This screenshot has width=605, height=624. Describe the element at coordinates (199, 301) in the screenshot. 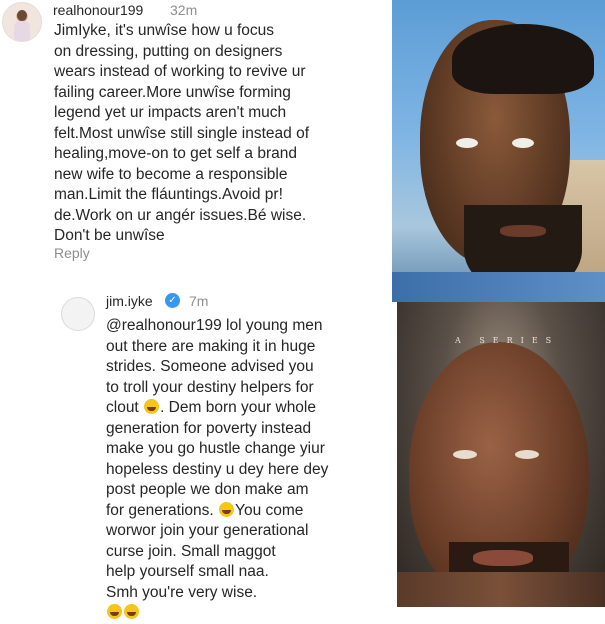

I see `comment-timestamp: 7m` at that location.